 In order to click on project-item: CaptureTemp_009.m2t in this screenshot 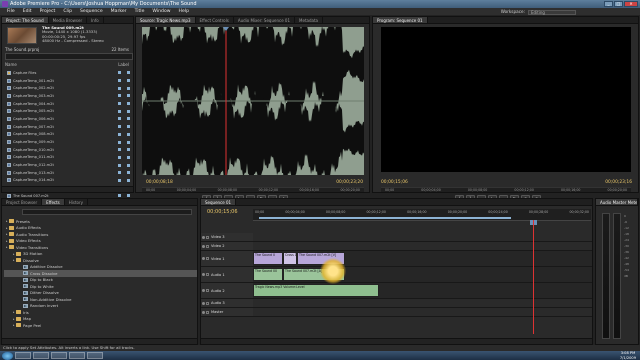, I will do `click(69, 142)`.